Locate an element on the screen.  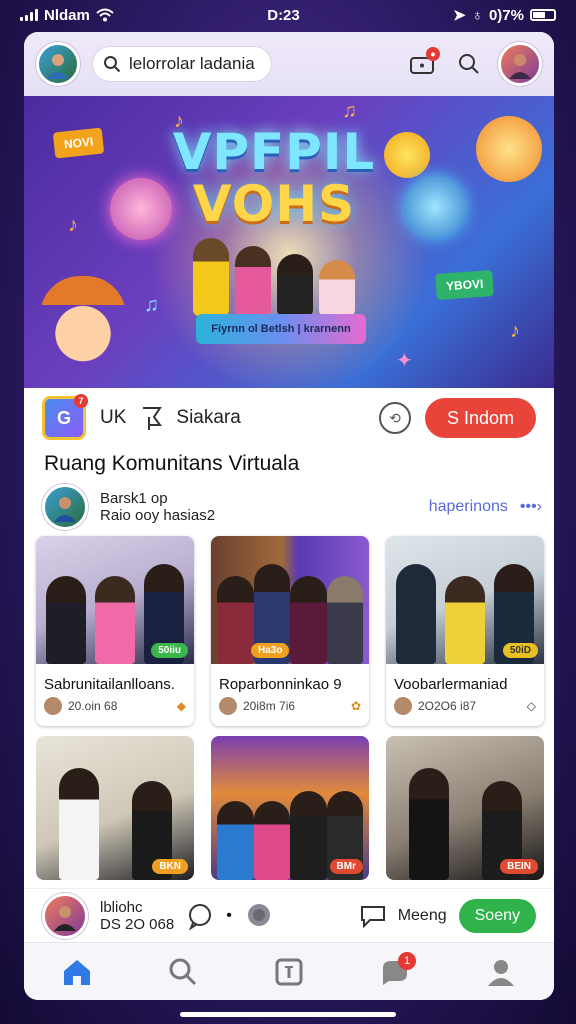
video-meta: 20.oin 68 ◆ is located at coordinates (115, 706).